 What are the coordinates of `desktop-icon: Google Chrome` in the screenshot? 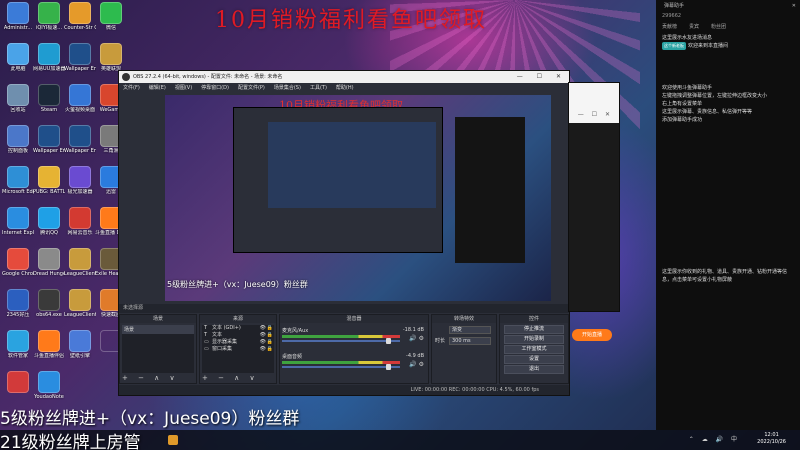 It's located at (18, 268).